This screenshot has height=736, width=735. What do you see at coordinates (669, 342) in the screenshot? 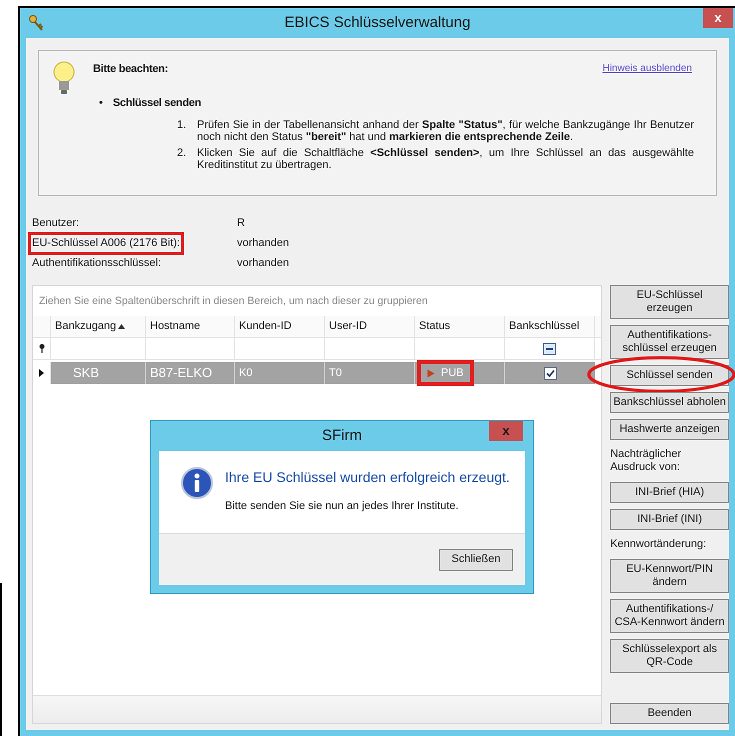
I see `side-button: Authentifikations-schlüssel erzeugen` at bounding box center [669, 342].